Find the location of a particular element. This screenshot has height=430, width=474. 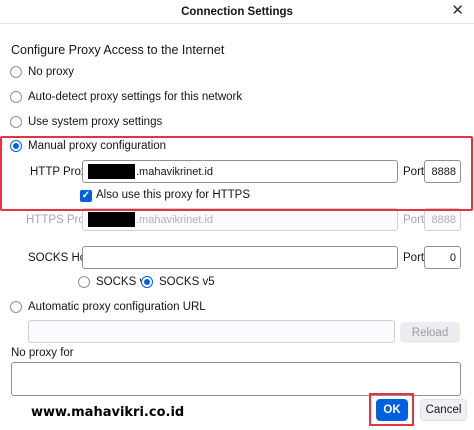

manual-proxy-label: Manual proxy configuration is located at coordinates (97, 146).